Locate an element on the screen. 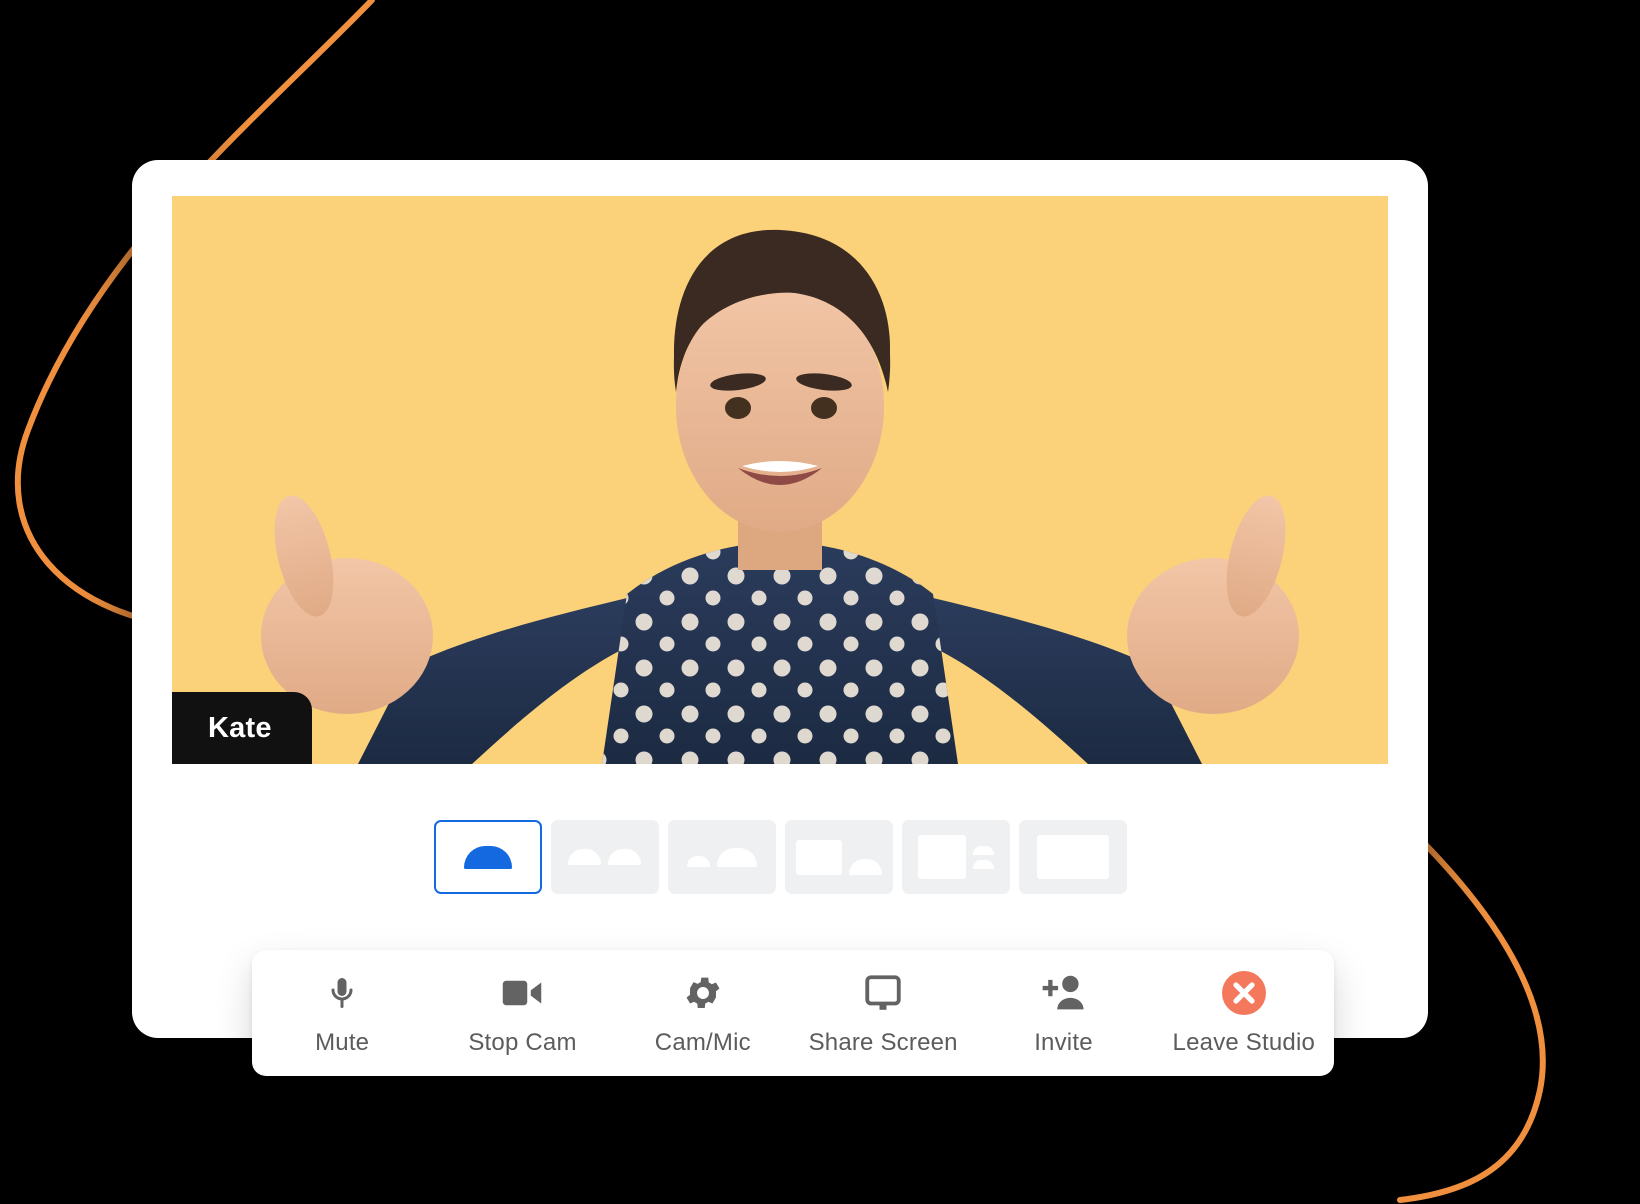 This screenshot has height=1204, width=1640. screen-and-sidebar-people-icon is located at coordinates (955, 857).